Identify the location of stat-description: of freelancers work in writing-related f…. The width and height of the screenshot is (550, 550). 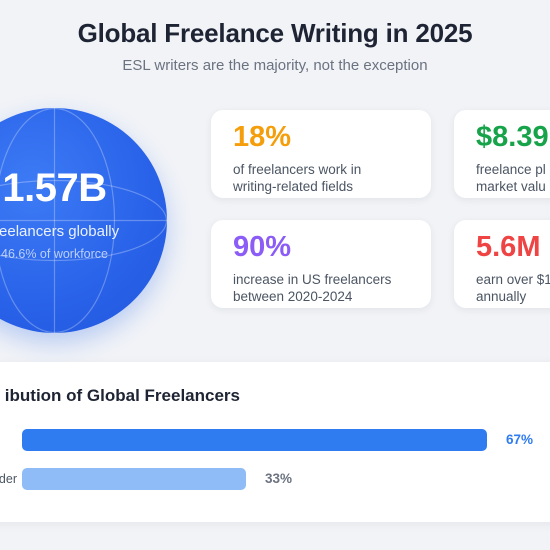
(332, 178).